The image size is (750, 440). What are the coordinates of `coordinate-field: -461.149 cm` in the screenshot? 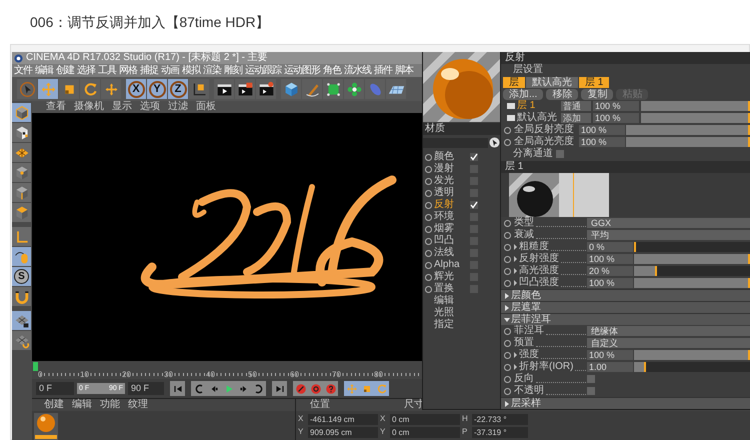 It's located at (343, 419).